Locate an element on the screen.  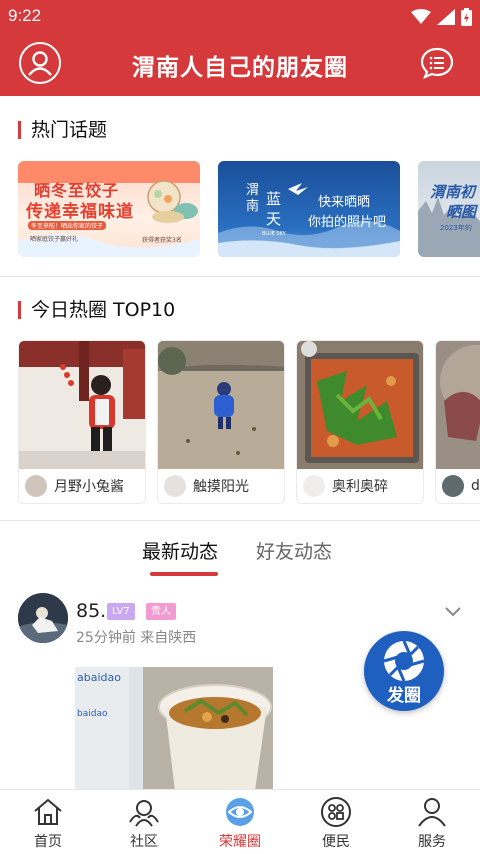
topic-dumplings-line2: 传递幸福味道 is located at coordinates (80, 212).